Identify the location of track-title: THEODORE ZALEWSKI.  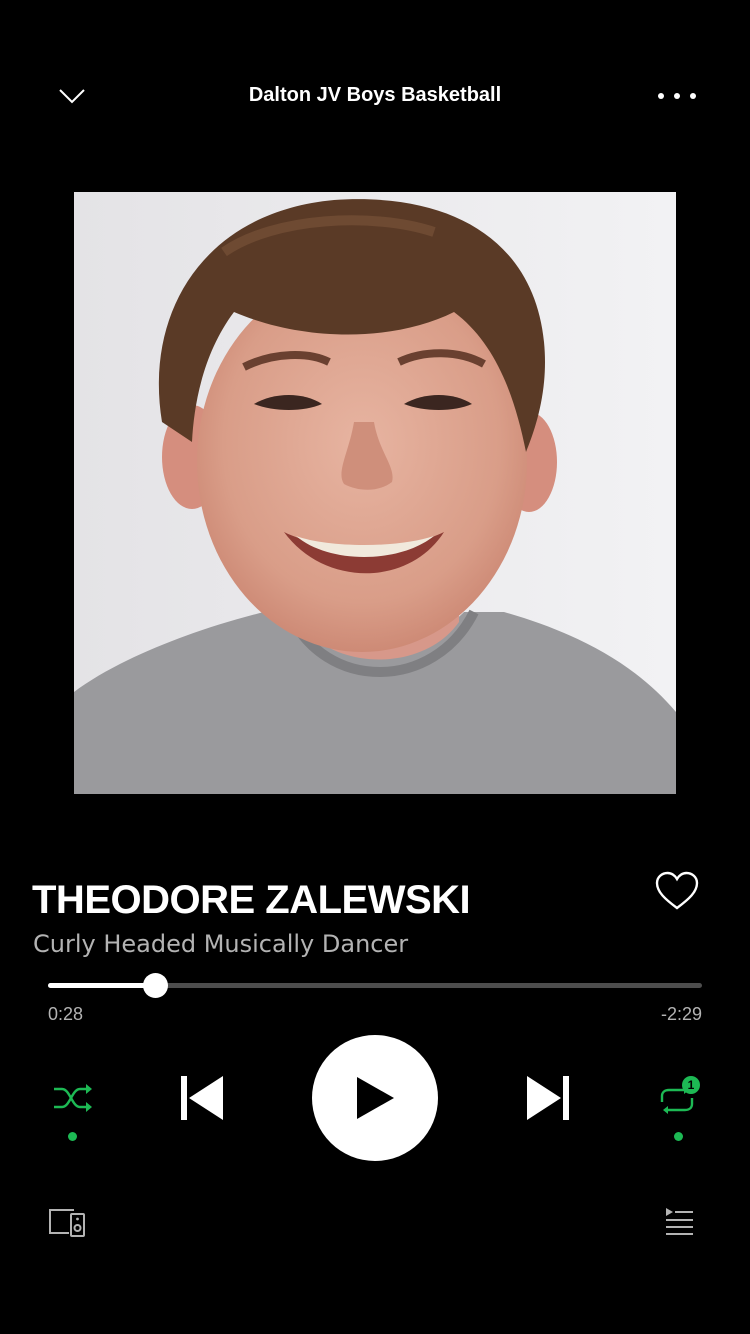
(251, 900).